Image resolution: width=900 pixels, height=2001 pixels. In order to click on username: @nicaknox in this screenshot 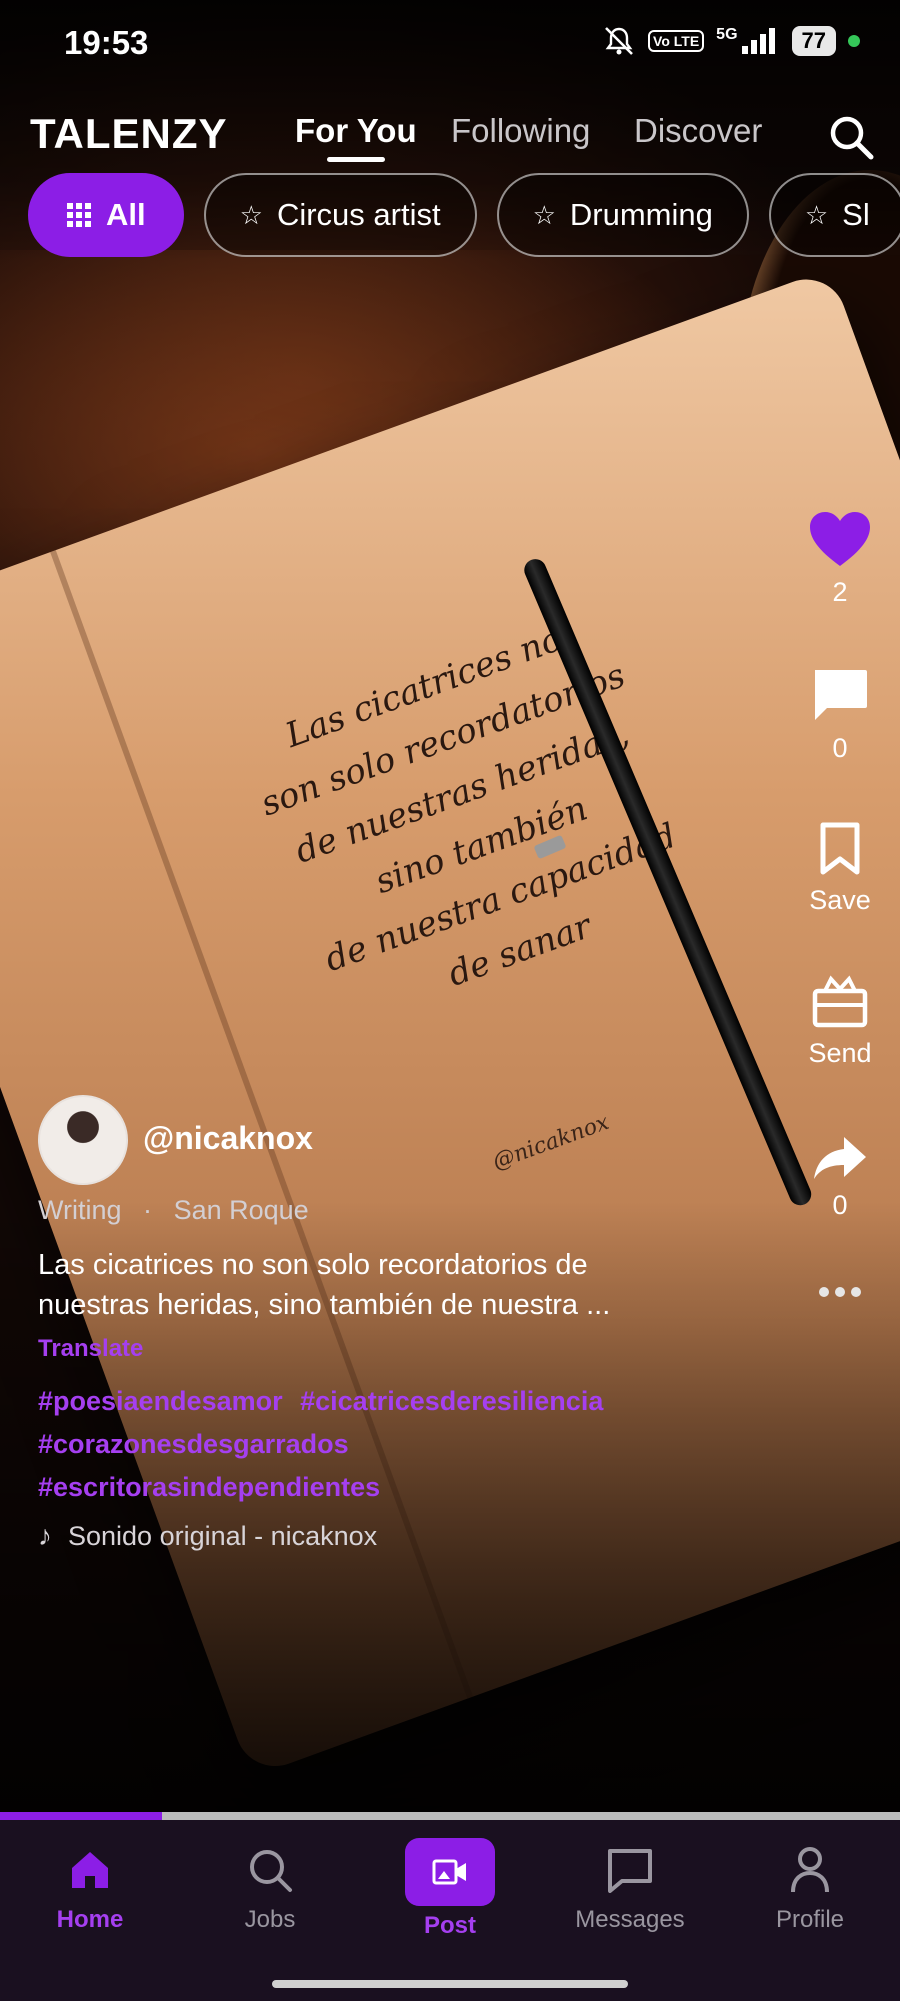, I will do `click(228, 1138)`.